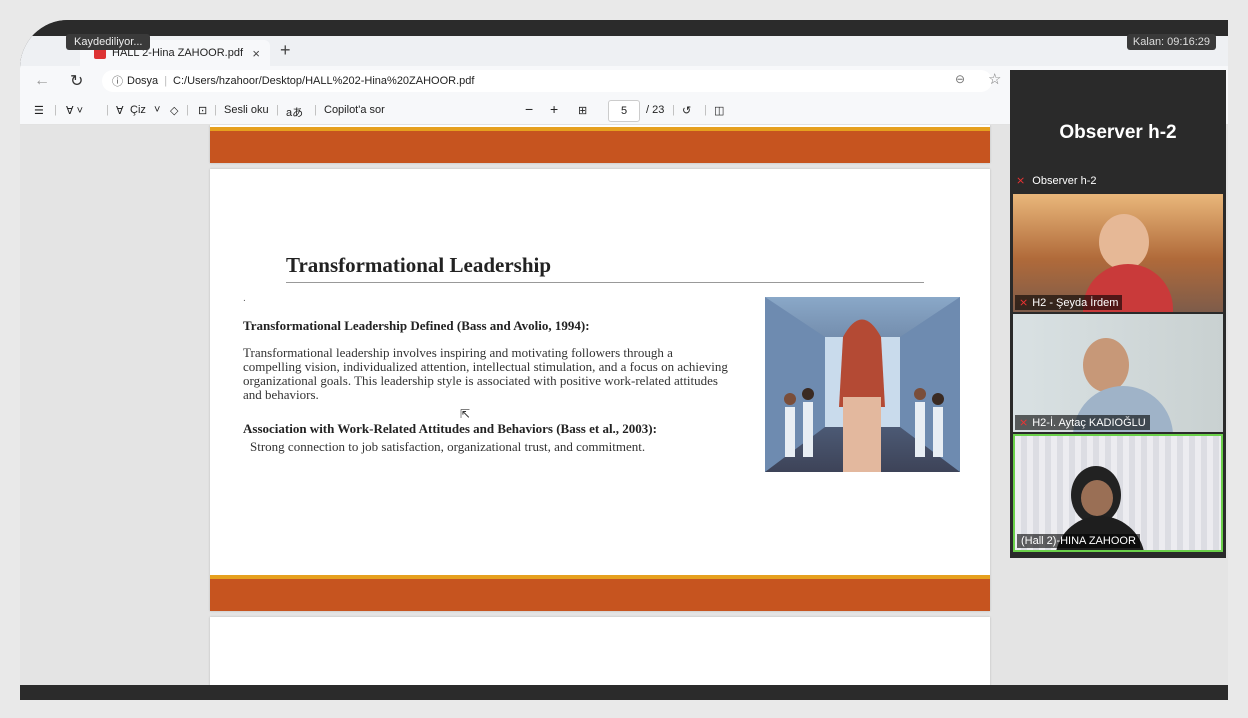 The height and width of the screenshot is (718, 1248). What do you see at coordinates (42, 81) in the screenshot?
I see `back-icon: ←` at bounding box center [42, 81].